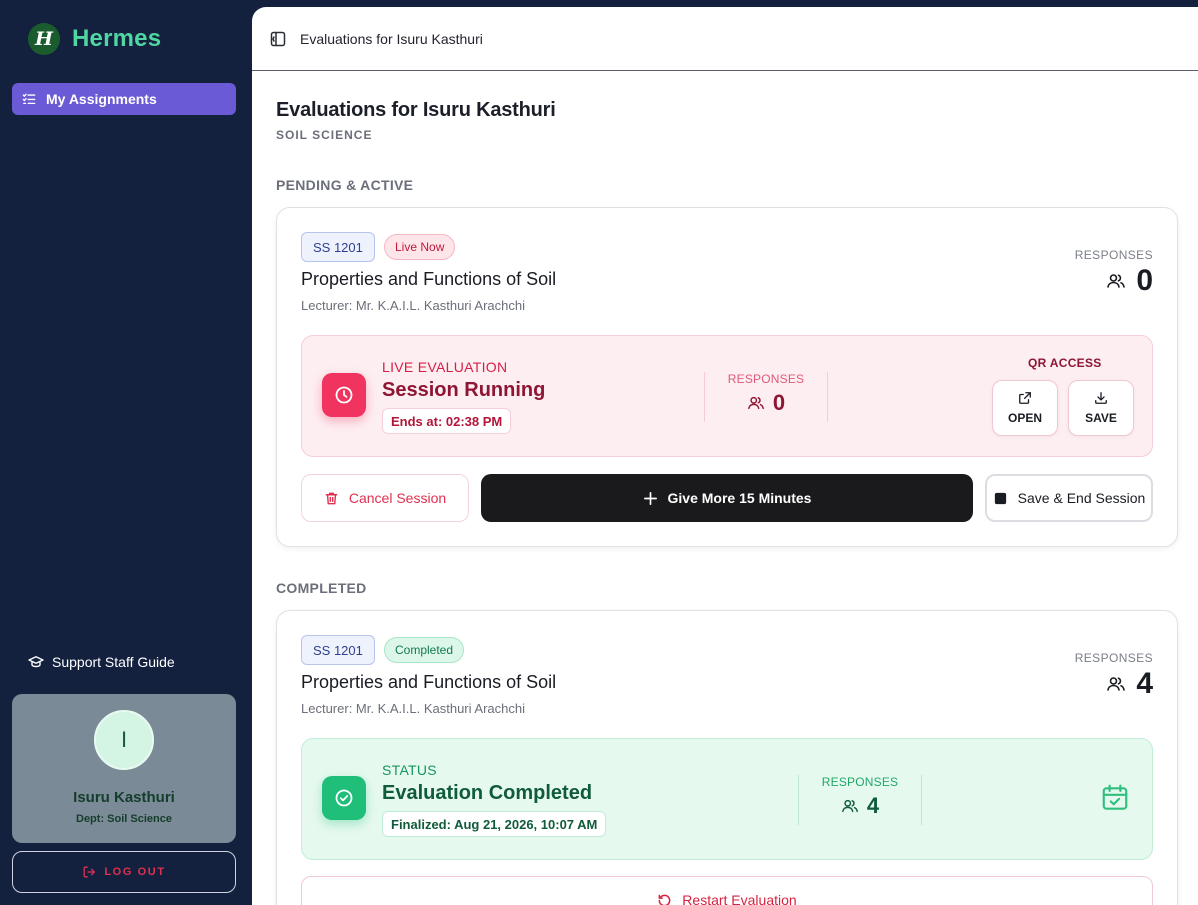 Image resolution: width=1198 pixels, height=905 pixels. Describe the element at coordinates (1101, 398) in the screenshot. I see `download-icon` at that location.